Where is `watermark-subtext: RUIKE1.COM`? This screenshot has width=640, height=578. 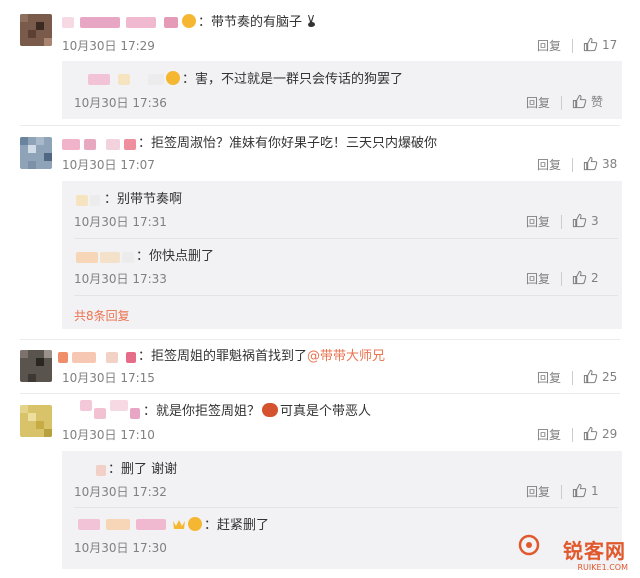 watermark-subtext: RUIKE1.COM is located at coordinates (603, 567).